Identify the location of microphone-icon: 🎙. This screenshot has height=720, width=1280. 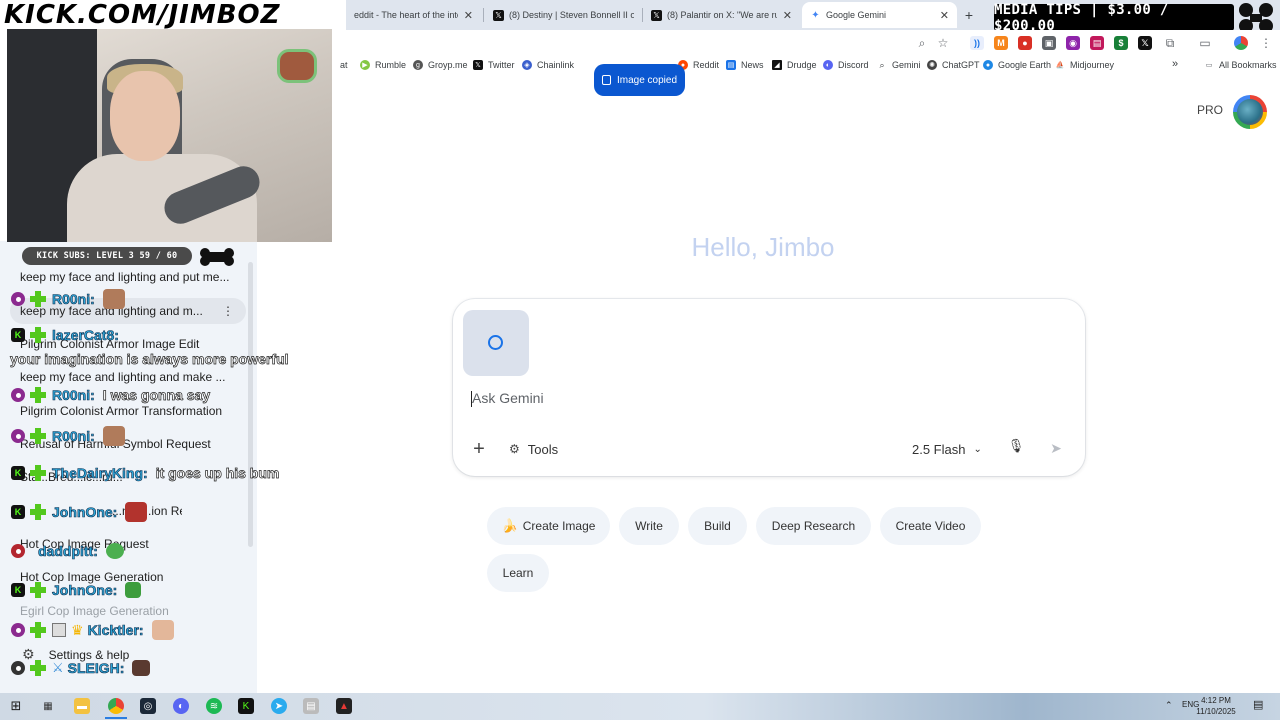
(1016, 448).